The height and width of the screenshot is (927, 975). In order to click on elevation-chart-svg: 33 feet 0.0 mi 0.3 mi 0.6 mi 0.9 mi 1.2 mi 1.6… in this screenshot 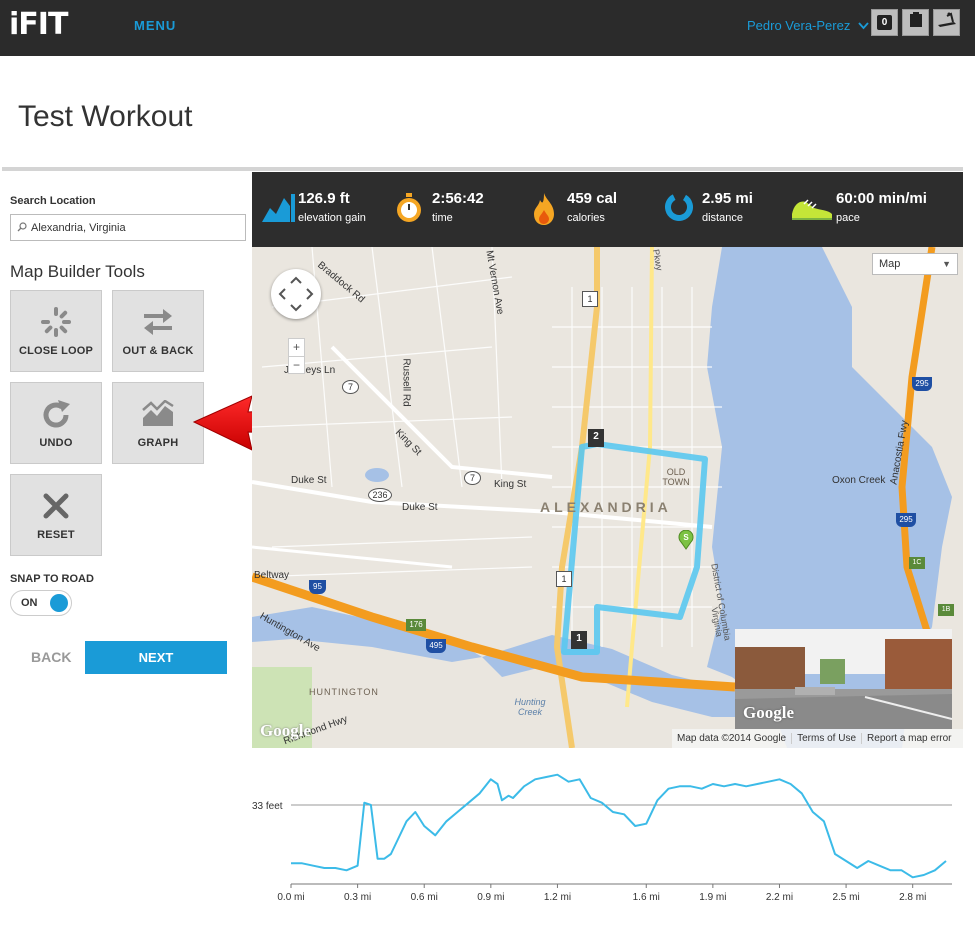, I will do `click(602, 838)`.